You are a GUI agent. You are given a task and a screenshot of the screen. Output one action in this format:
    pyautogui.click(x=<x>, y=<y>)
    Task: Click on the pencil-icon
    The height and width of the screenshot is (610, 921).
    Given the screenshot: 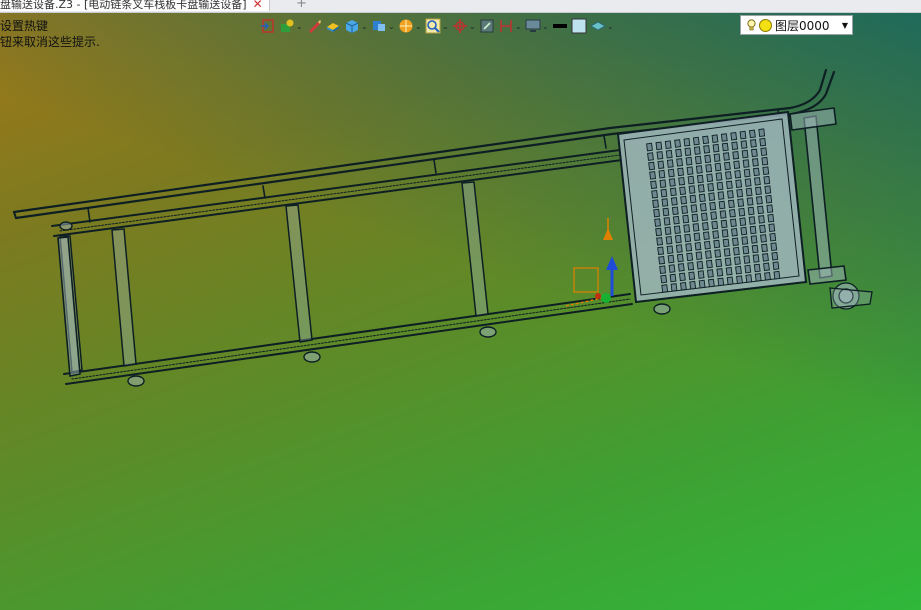 What is the action you would take?
    pyautogui.click(x=314, y=26)
    